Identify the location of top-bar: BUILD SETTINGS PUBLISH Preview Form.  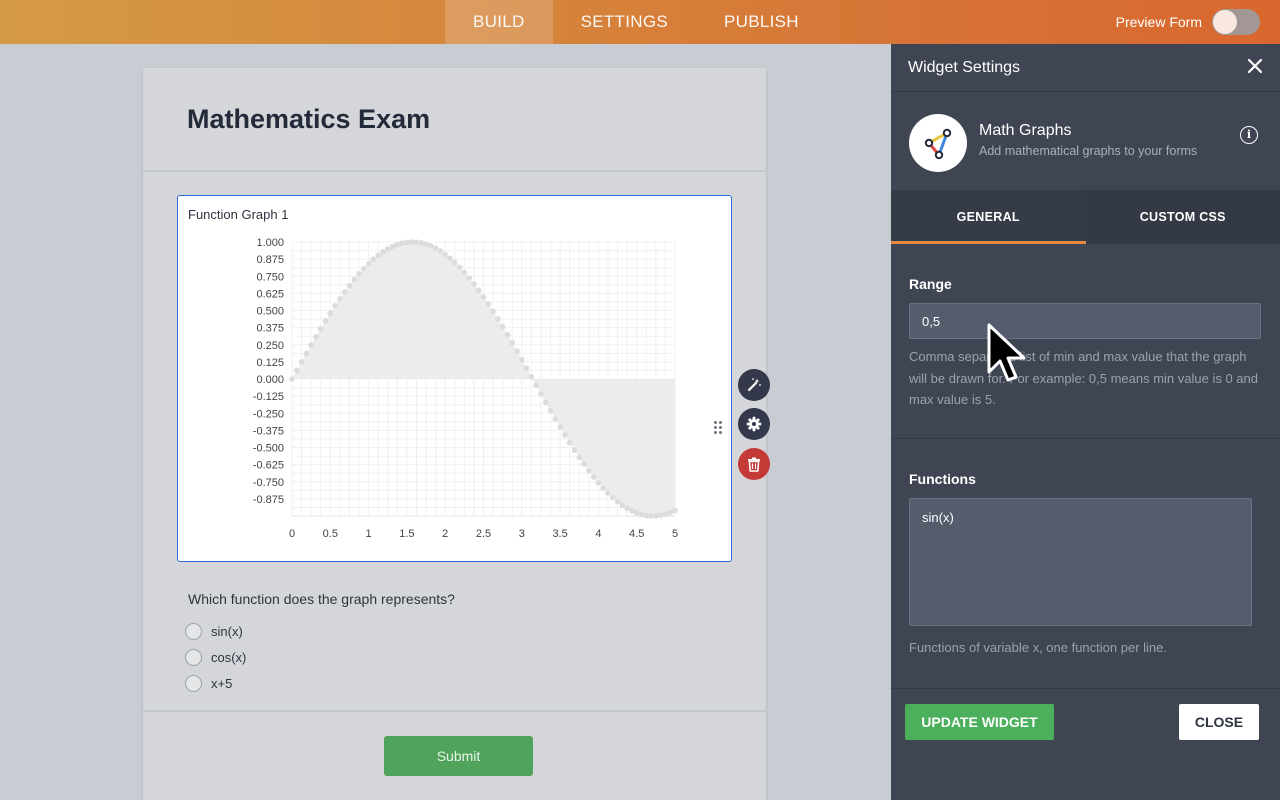
(640, 22).